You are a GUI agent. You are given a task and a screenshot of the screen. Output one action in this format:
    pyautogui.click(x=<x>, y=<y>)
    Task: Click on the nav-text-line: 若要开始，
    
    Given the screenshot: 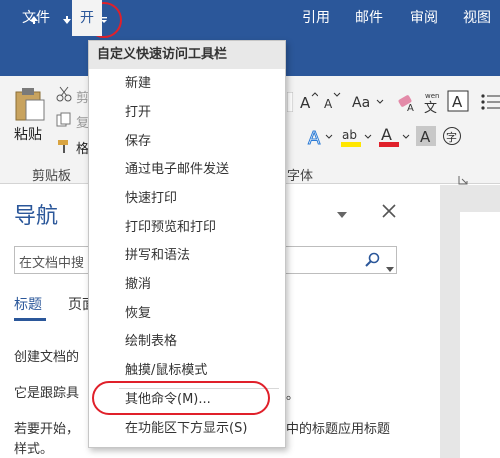 What is the action you would take?
    pyautogui.click(x=47, y=429)
    